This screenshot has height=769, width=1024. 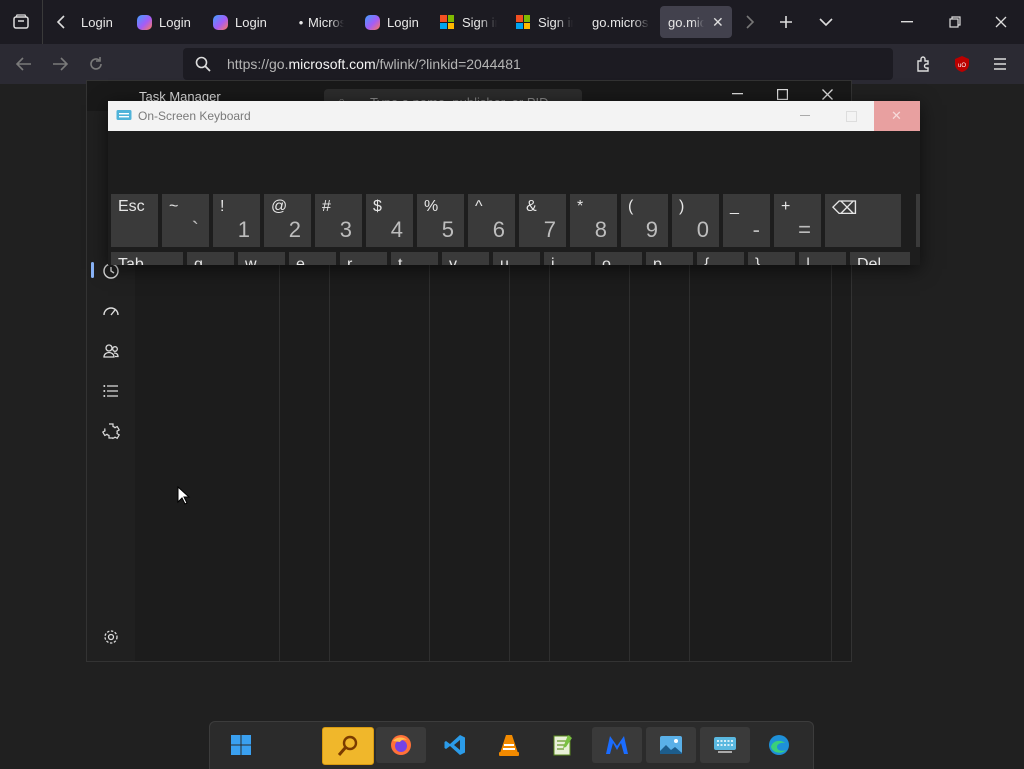 What do you see at coordinates (321, 22) in the screenshot?
I see `tab-microsoft: • Micros` at bounding box center [321, 22].